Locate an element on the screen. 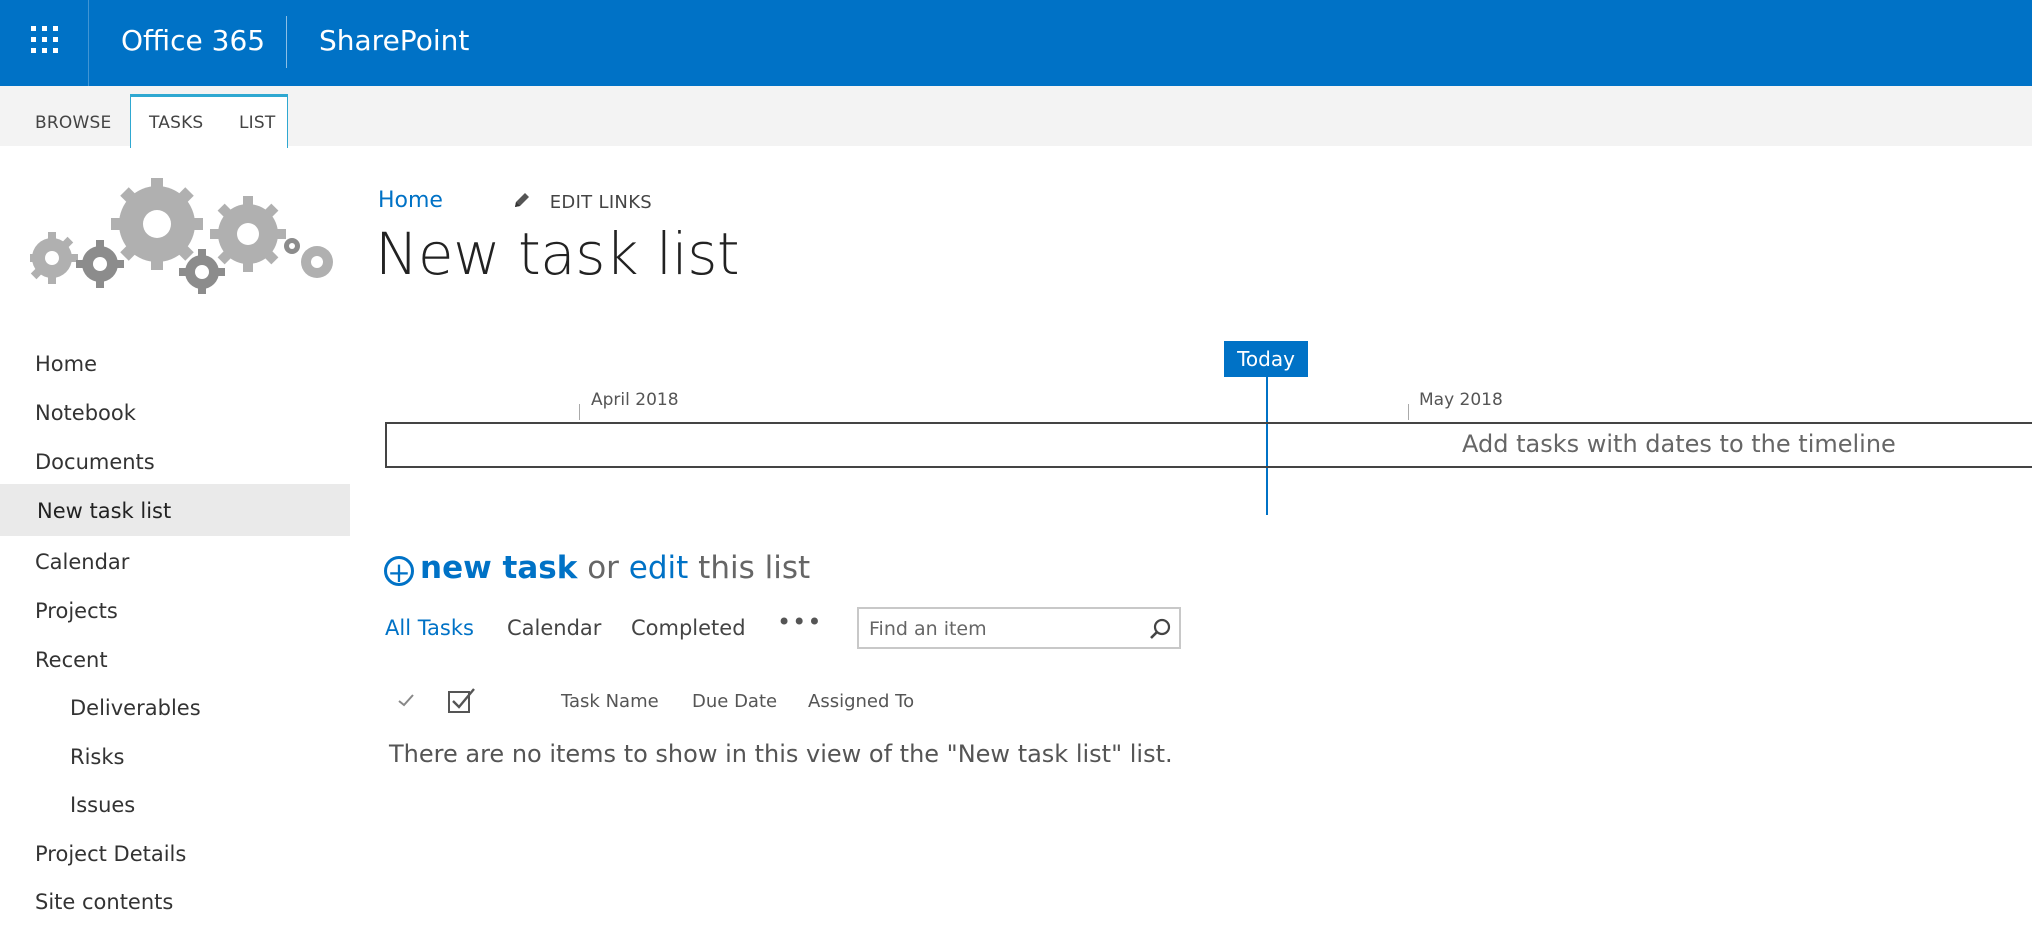 The width and height of the screenshot is (2032, 928). nav-item-documents: Documents is located at coordinates (95, 462).